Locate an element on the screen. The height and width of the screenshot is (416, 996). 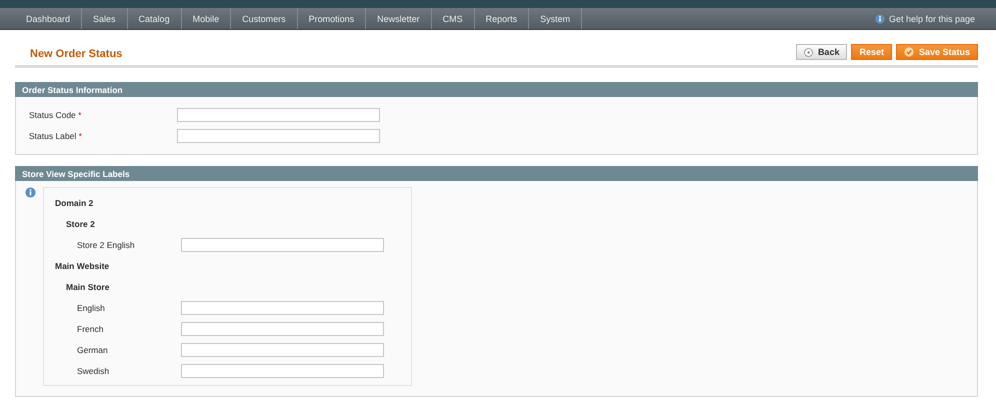
help-link: Get help for this page is located at coordinates (924, 18).